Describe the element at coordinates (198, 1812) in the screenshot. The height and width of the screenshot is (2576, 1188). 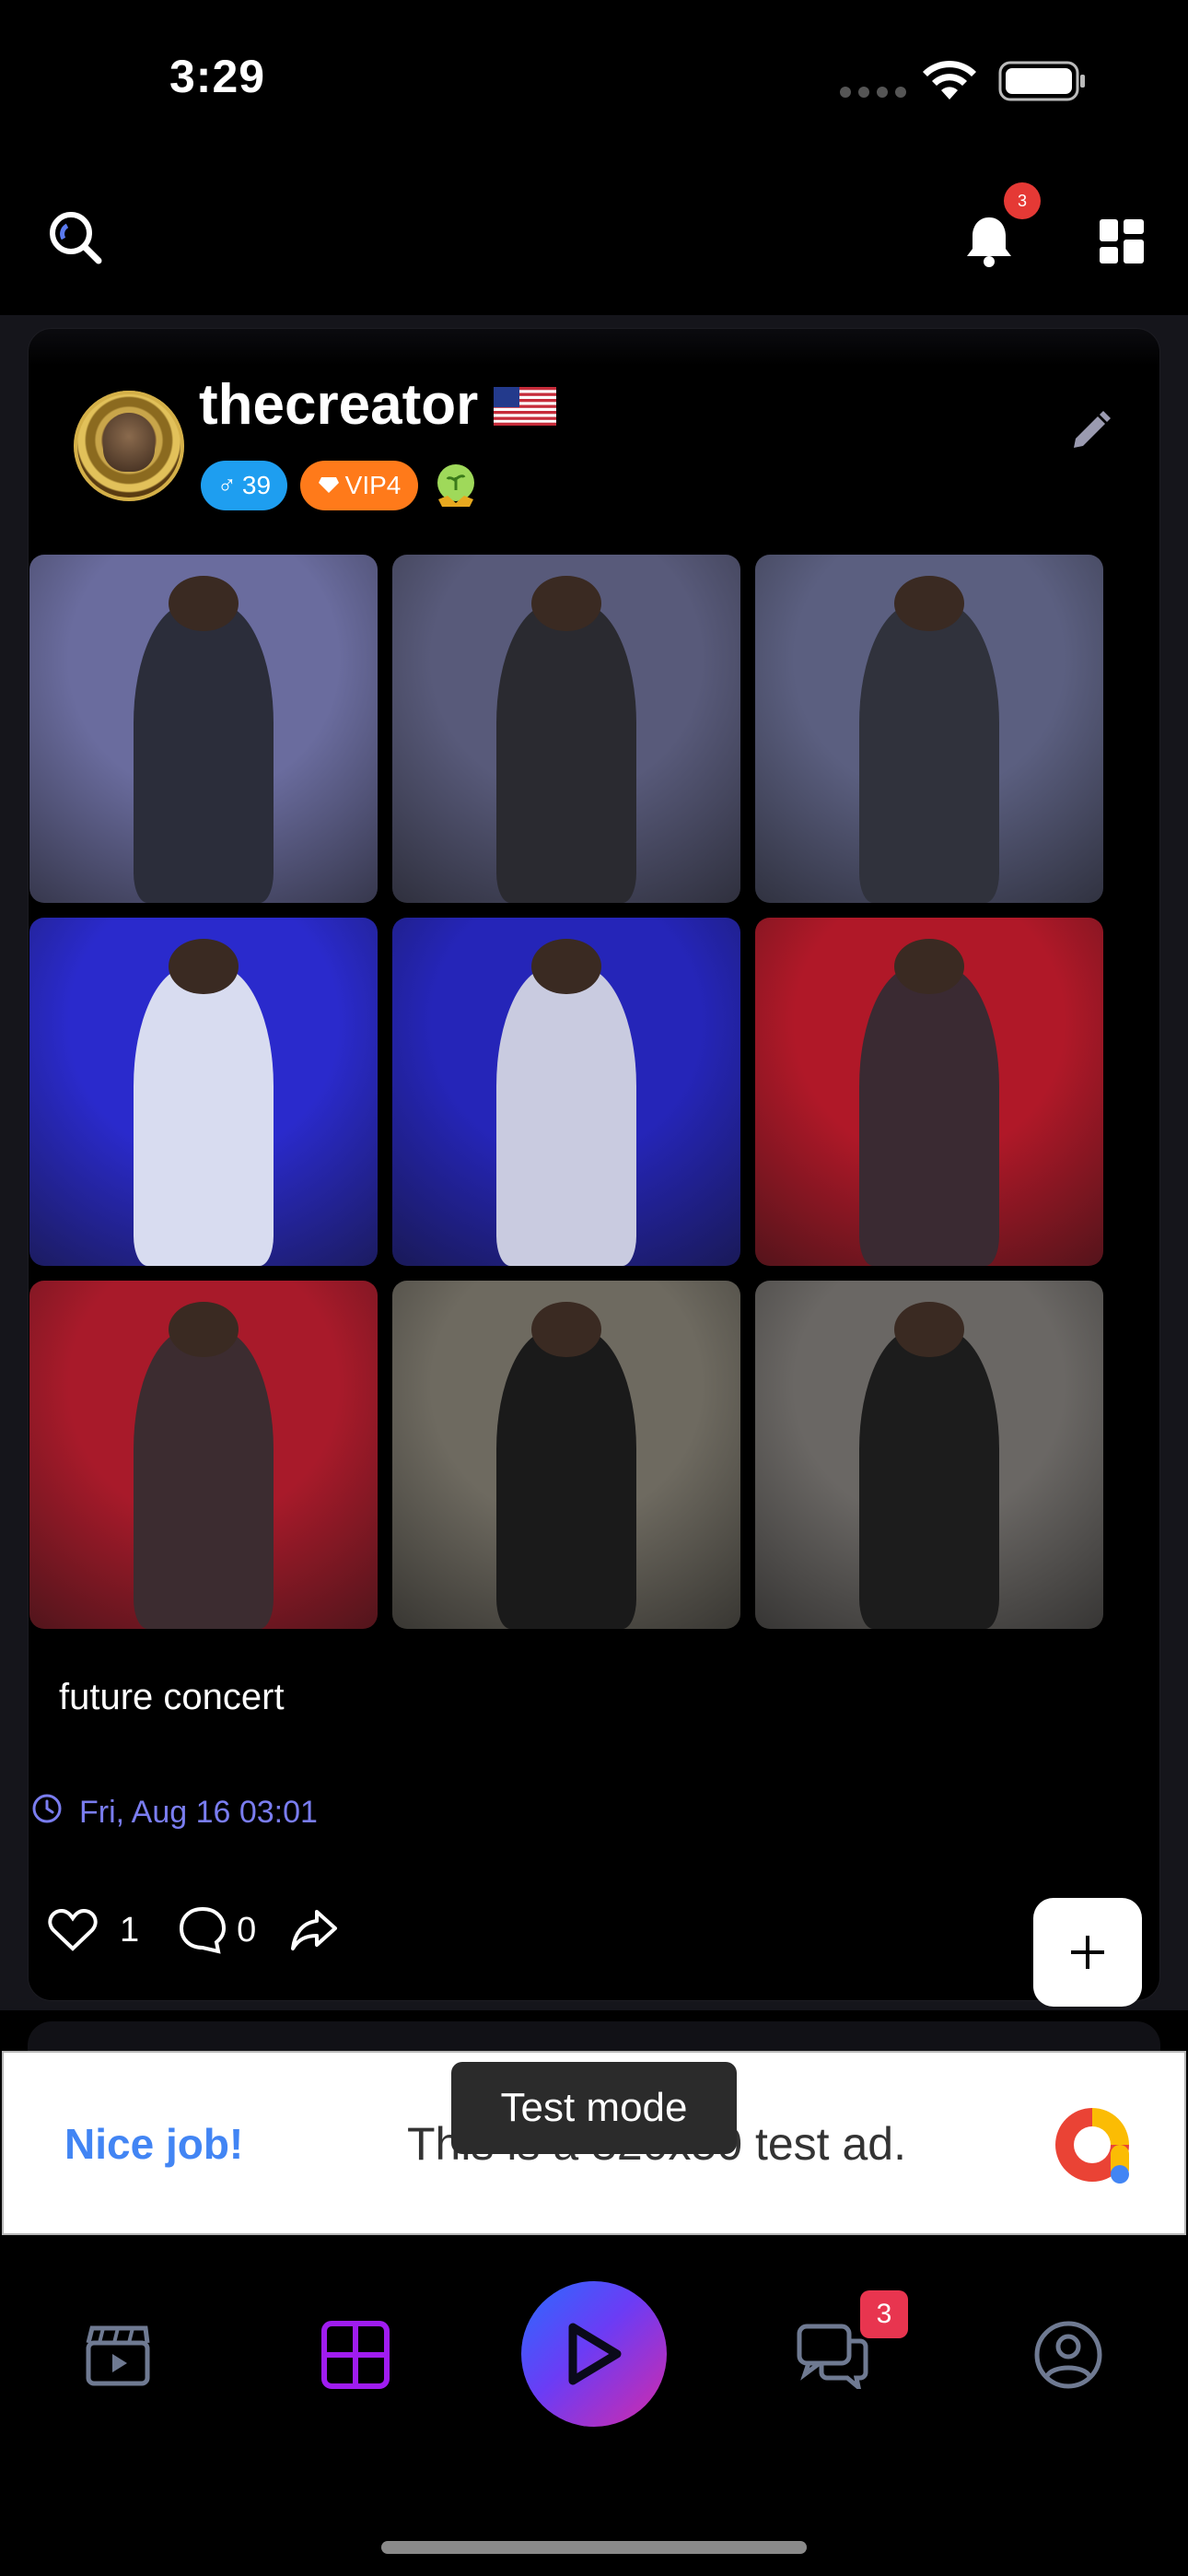
I see `timestamp-text: Fri, Aug 16 03:01` at that location.